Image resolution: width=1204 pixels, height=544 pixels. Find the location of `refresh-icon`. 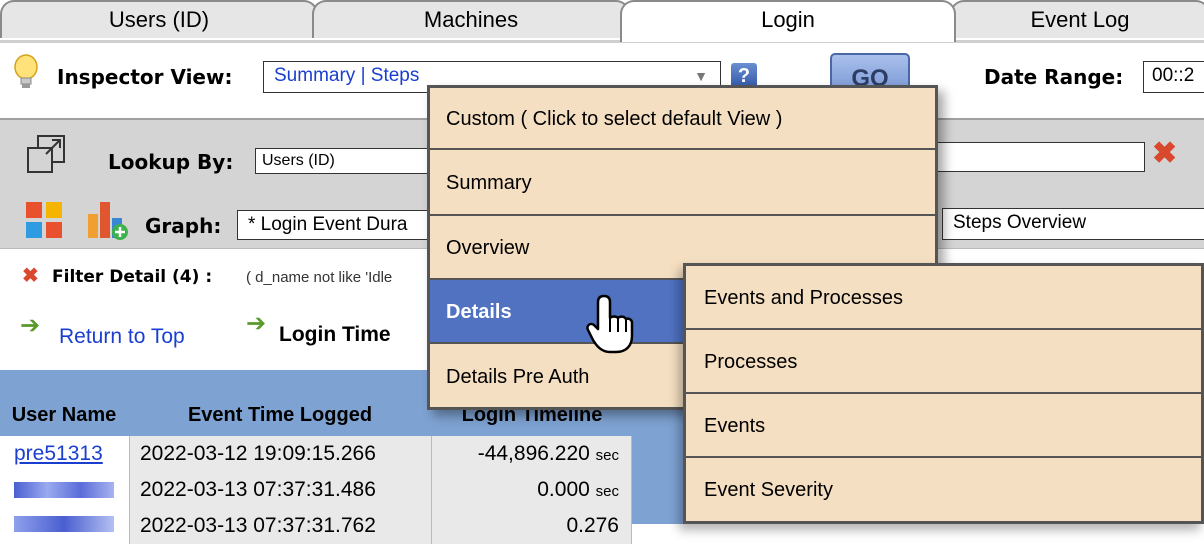

refresh-icon is located at coordinates (45, 221).